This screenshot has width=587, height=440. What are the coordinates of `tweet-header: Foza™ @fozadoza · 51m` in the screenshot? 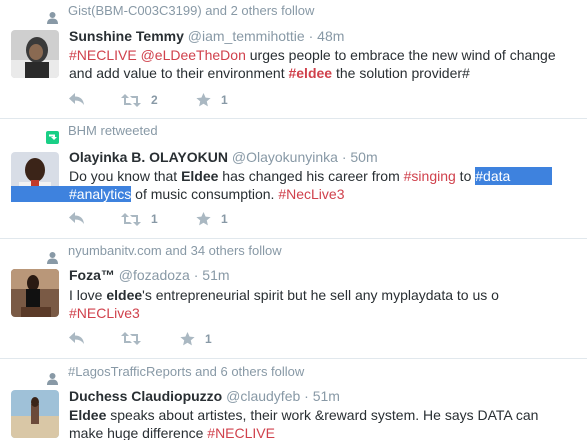 It's located at (149, 275).